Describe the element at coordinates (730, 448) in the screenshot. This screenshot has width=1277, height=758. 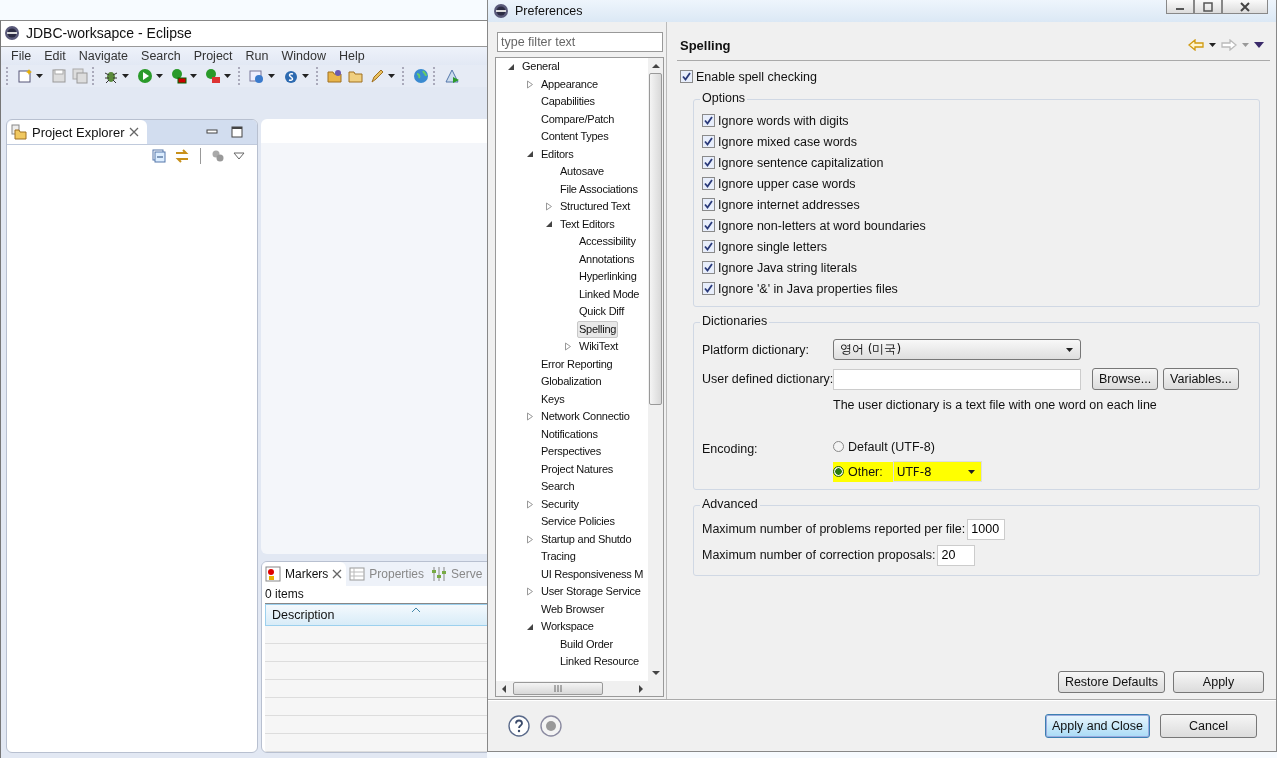
I see `field-label: Encoding:` at that location.